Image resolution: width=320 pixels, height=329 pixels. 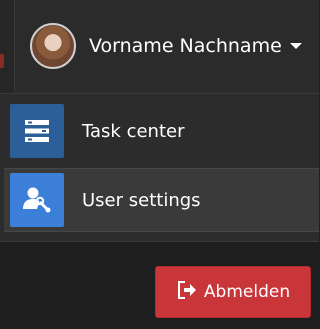 I want to click on menu-item-label: User settings, so click(x=141, y=200).